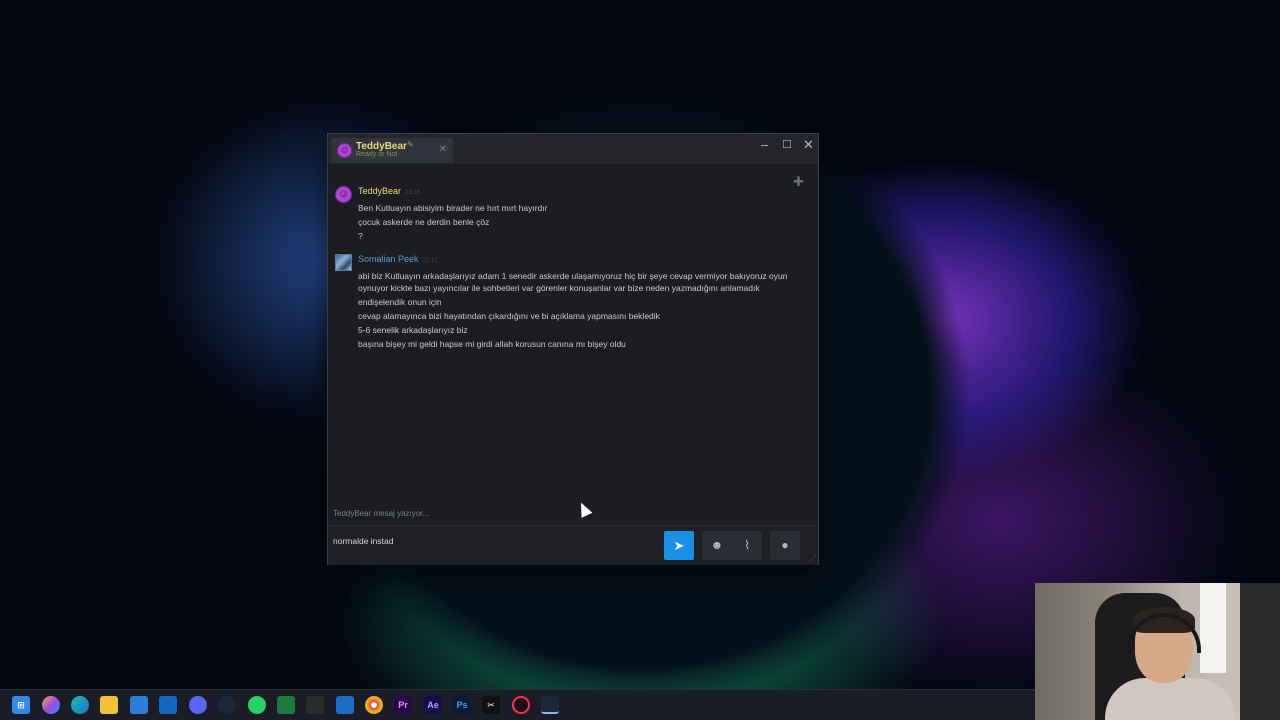 The height and width of the screenshot is (720, 1280). What do you see at coordinates (345, 705) in the screenshot?
I see `affinity-icon` at bounding box center [345, 705].